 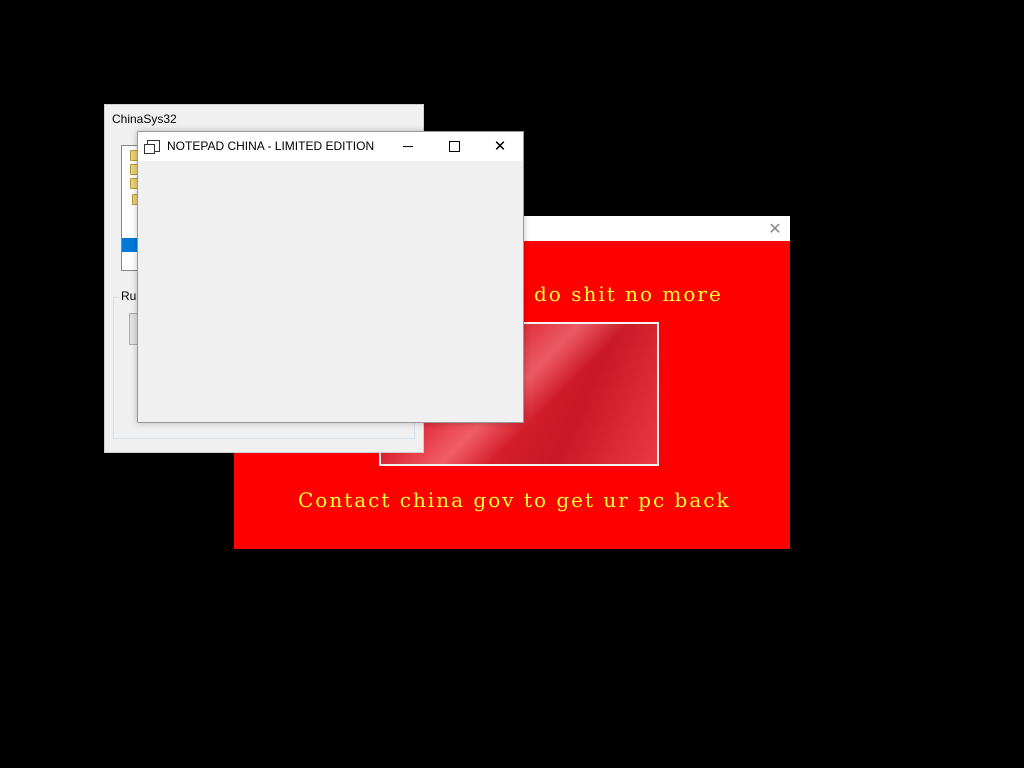 I want to click on maximize-button, so click(x=454, y=146).